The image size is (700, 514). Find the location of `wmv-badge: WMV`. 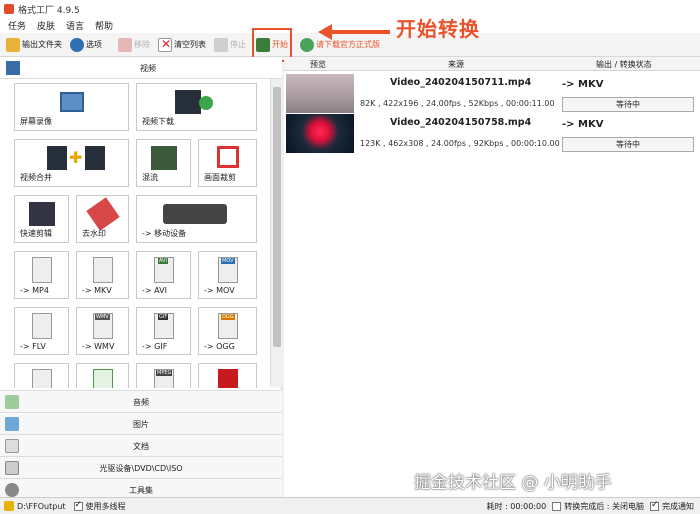

wmv-badge: WMV is located at coordinates (102, 317).